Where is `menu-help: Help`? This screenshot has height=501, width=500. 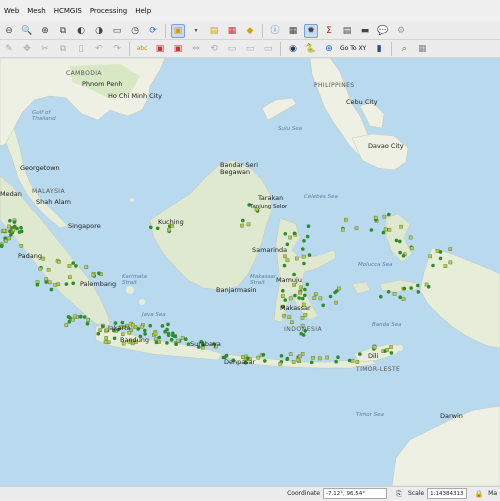
menu-help: Help is located at coordinates (143, 11).